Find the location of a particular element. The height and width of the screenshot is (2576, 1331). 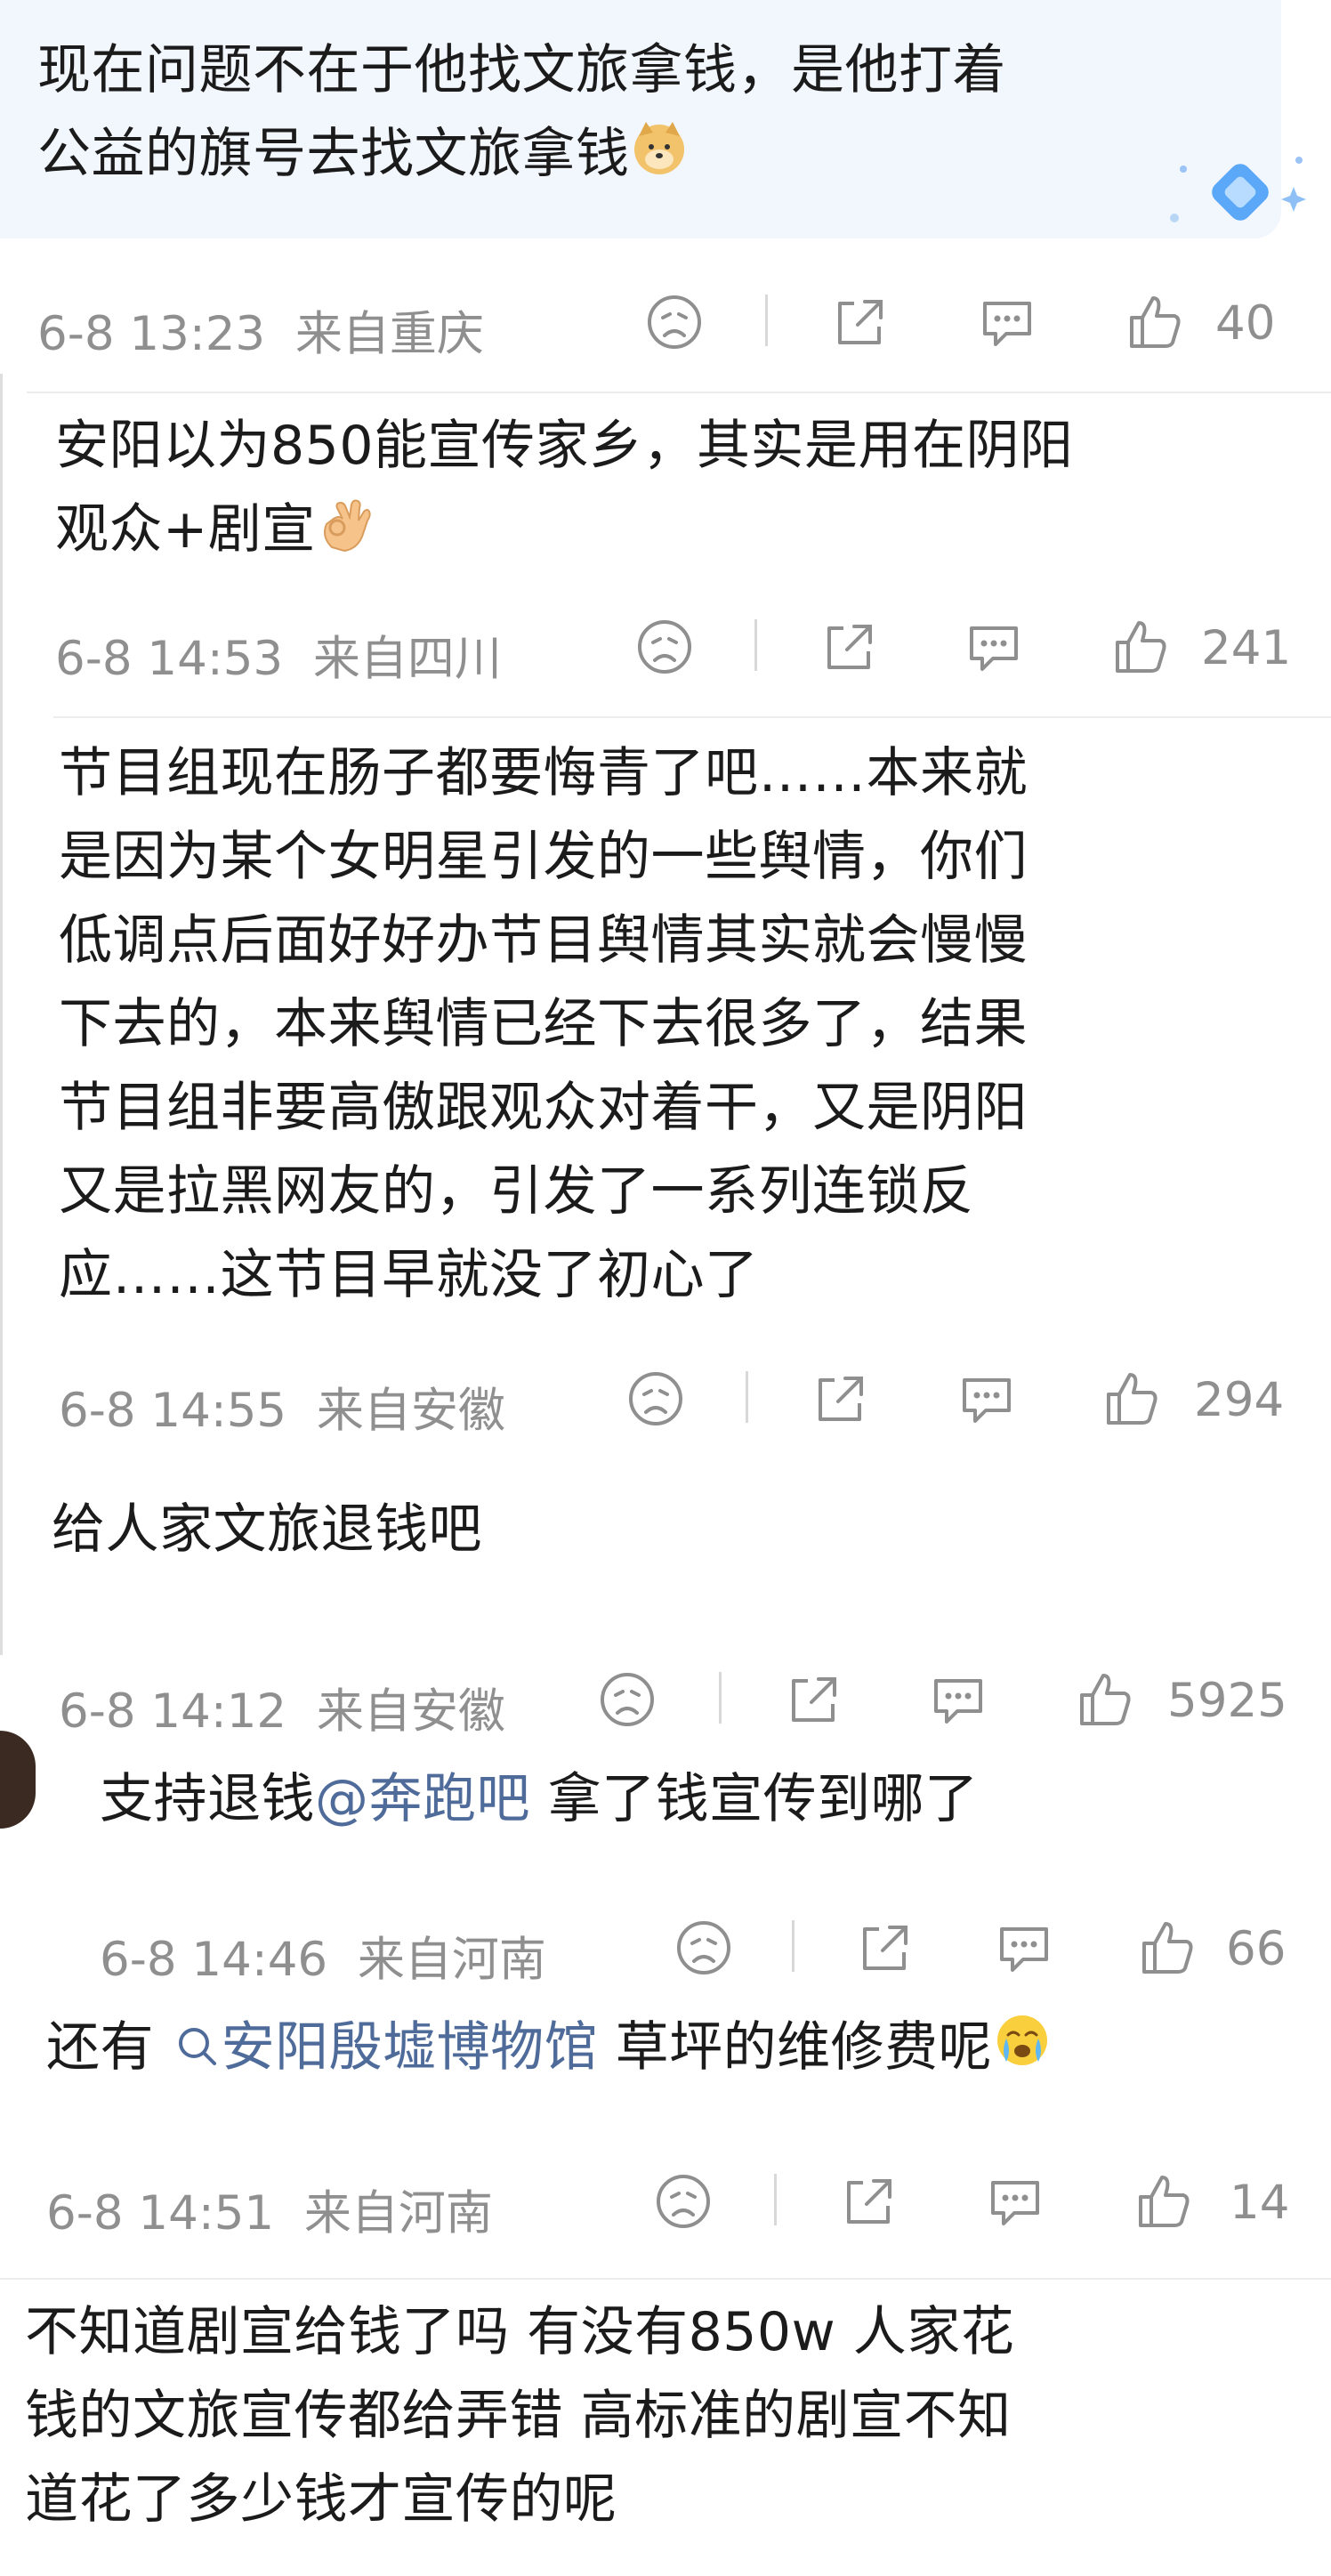

search-icon is located at coordinates (197, 2046).